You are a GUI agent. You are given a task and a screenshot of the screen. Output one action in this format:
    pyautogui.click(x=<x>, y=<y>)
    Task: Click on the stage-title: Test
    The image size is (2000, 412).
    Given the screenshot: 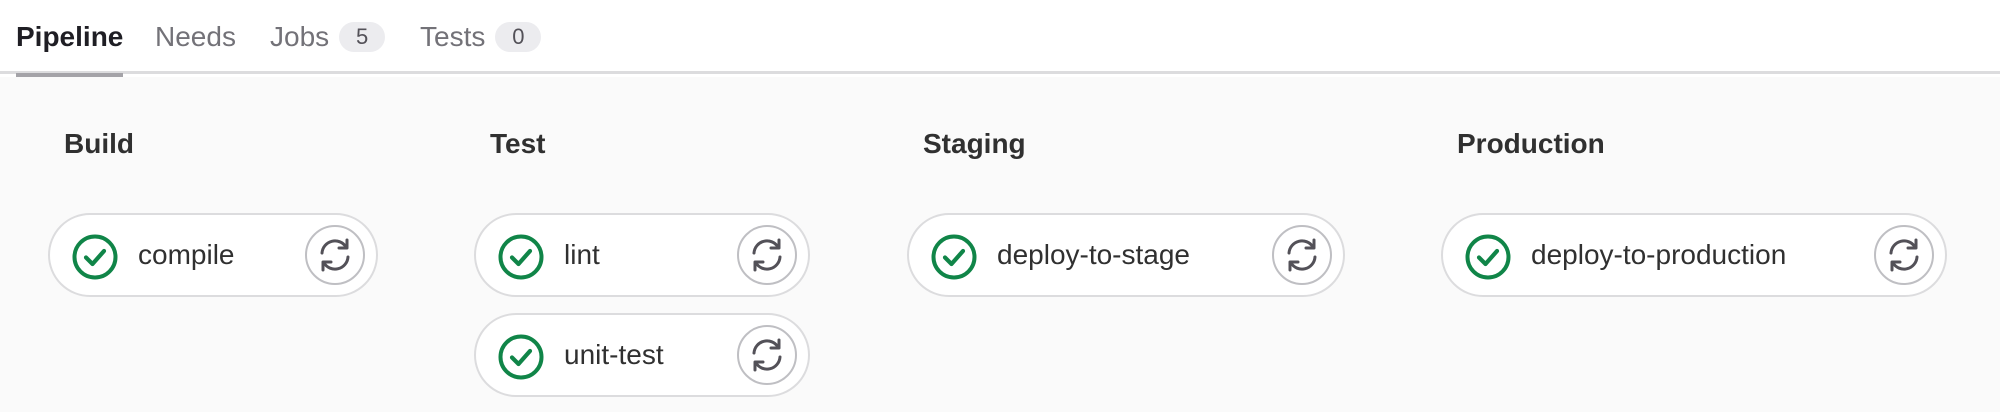 What is the action you would take?
    pyautogui.click(x=518, y=143)
    